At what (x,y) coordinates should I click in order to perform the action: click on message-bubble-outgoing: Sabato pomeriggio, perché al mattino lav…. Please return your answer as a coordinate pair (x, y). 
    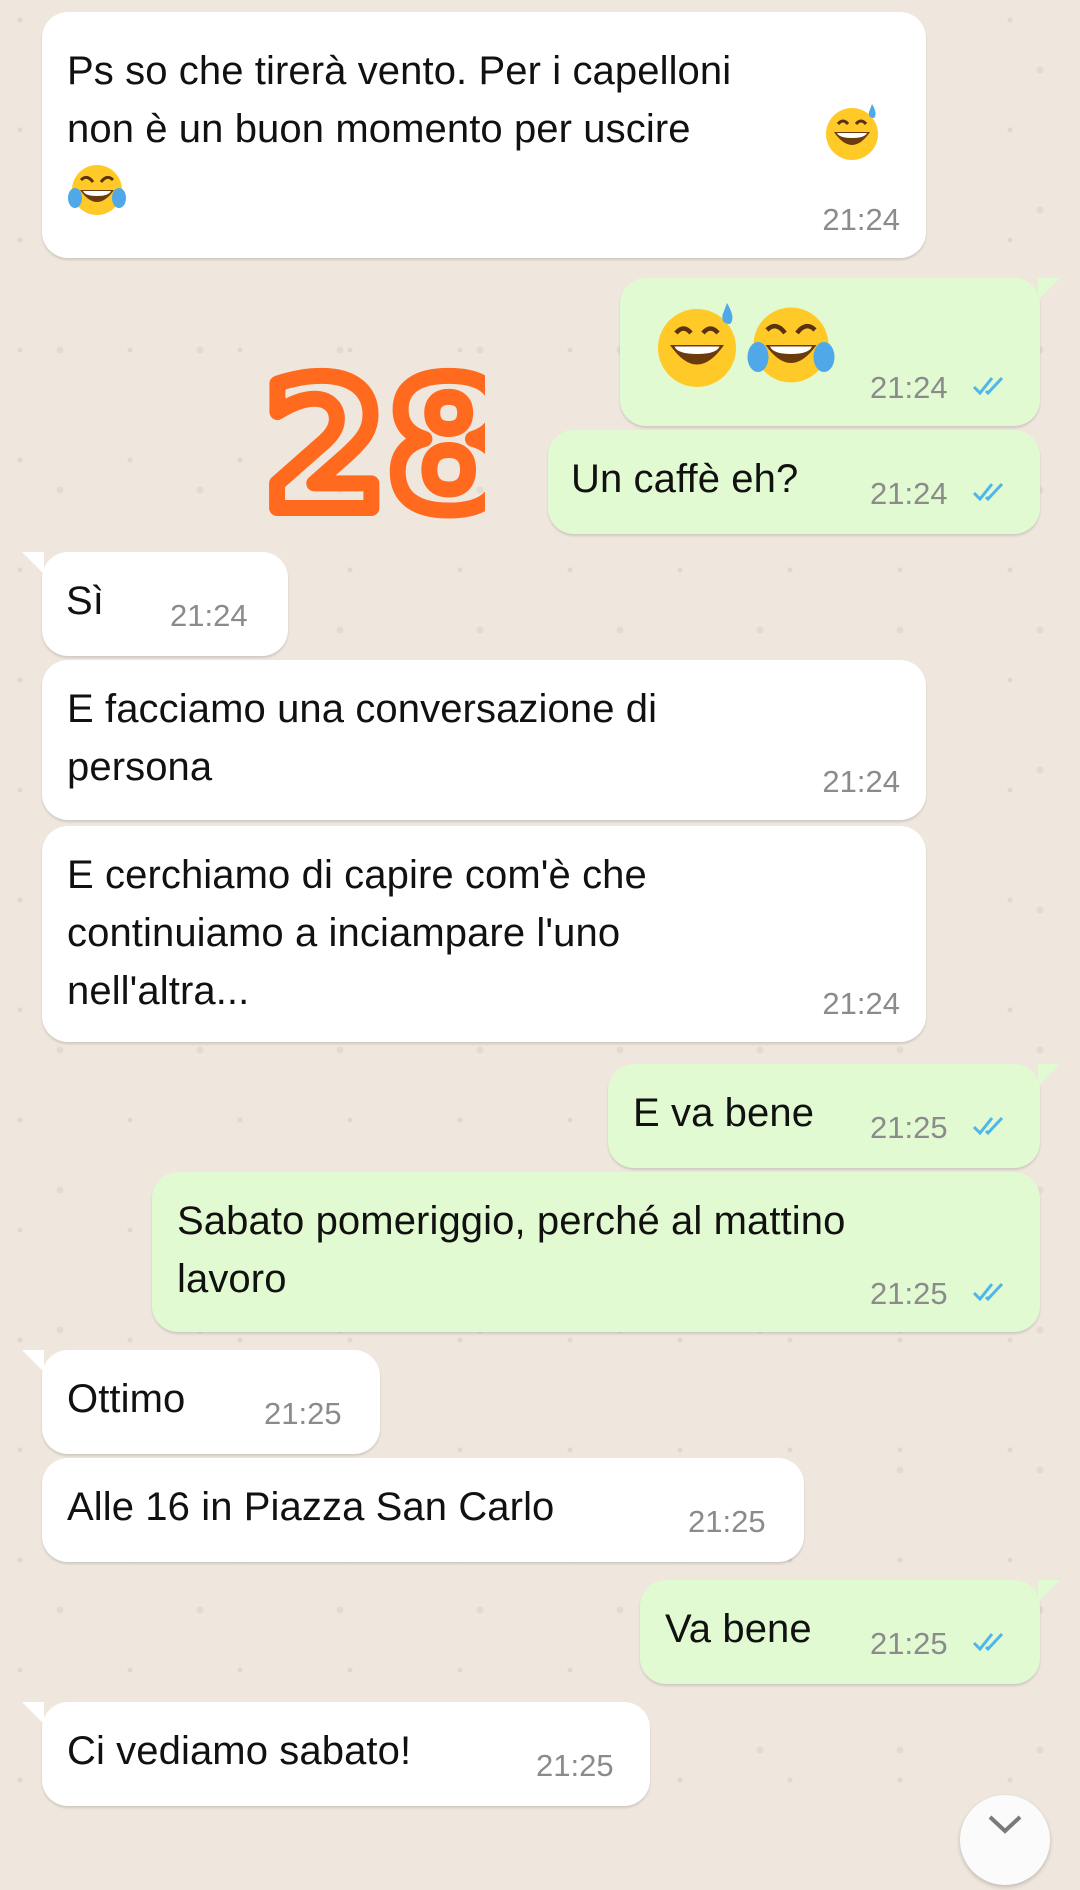
    Looking at the image, I should click on (596, 1252).